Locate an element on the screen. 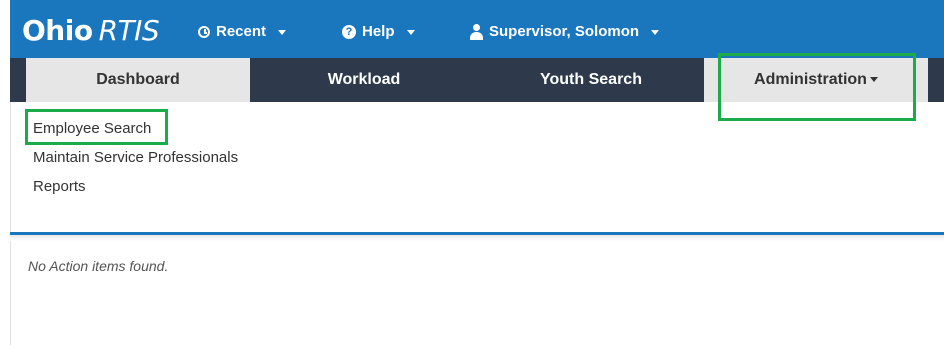  user-menu: Supervisor, Solomon is located at coordinates (565, 32).